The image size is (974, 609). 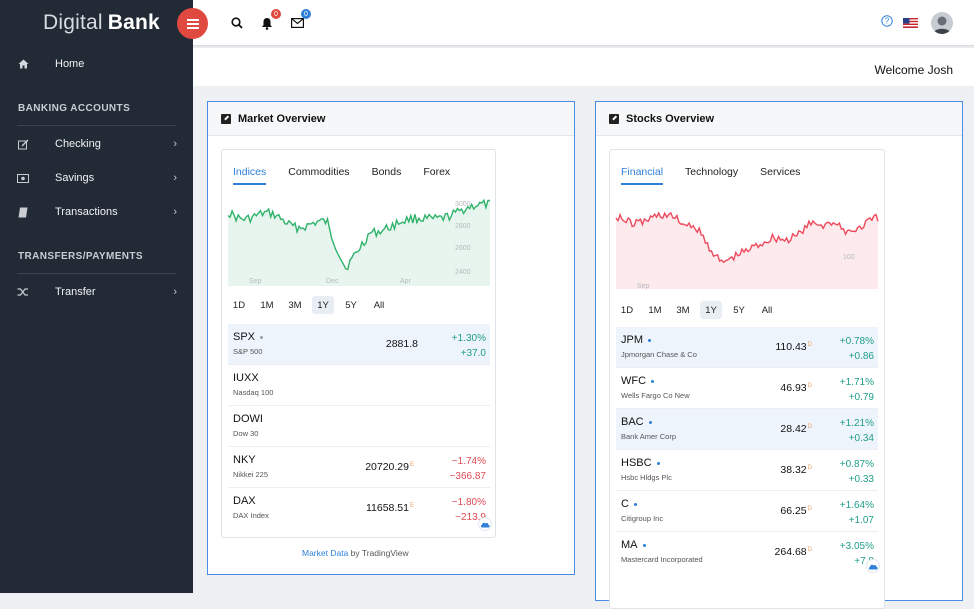 What do you see at coordinates (359, 467) in the screenshot?
I see `market-row: NKY Nikkei 225 20720.29E −1.74% −366.87` at bounding box center [359, 467].